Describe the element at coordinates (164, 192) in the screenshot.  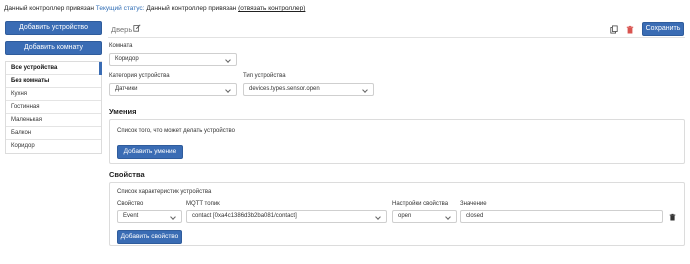
I see `properties-description: Список характеристик устройства` at that location.